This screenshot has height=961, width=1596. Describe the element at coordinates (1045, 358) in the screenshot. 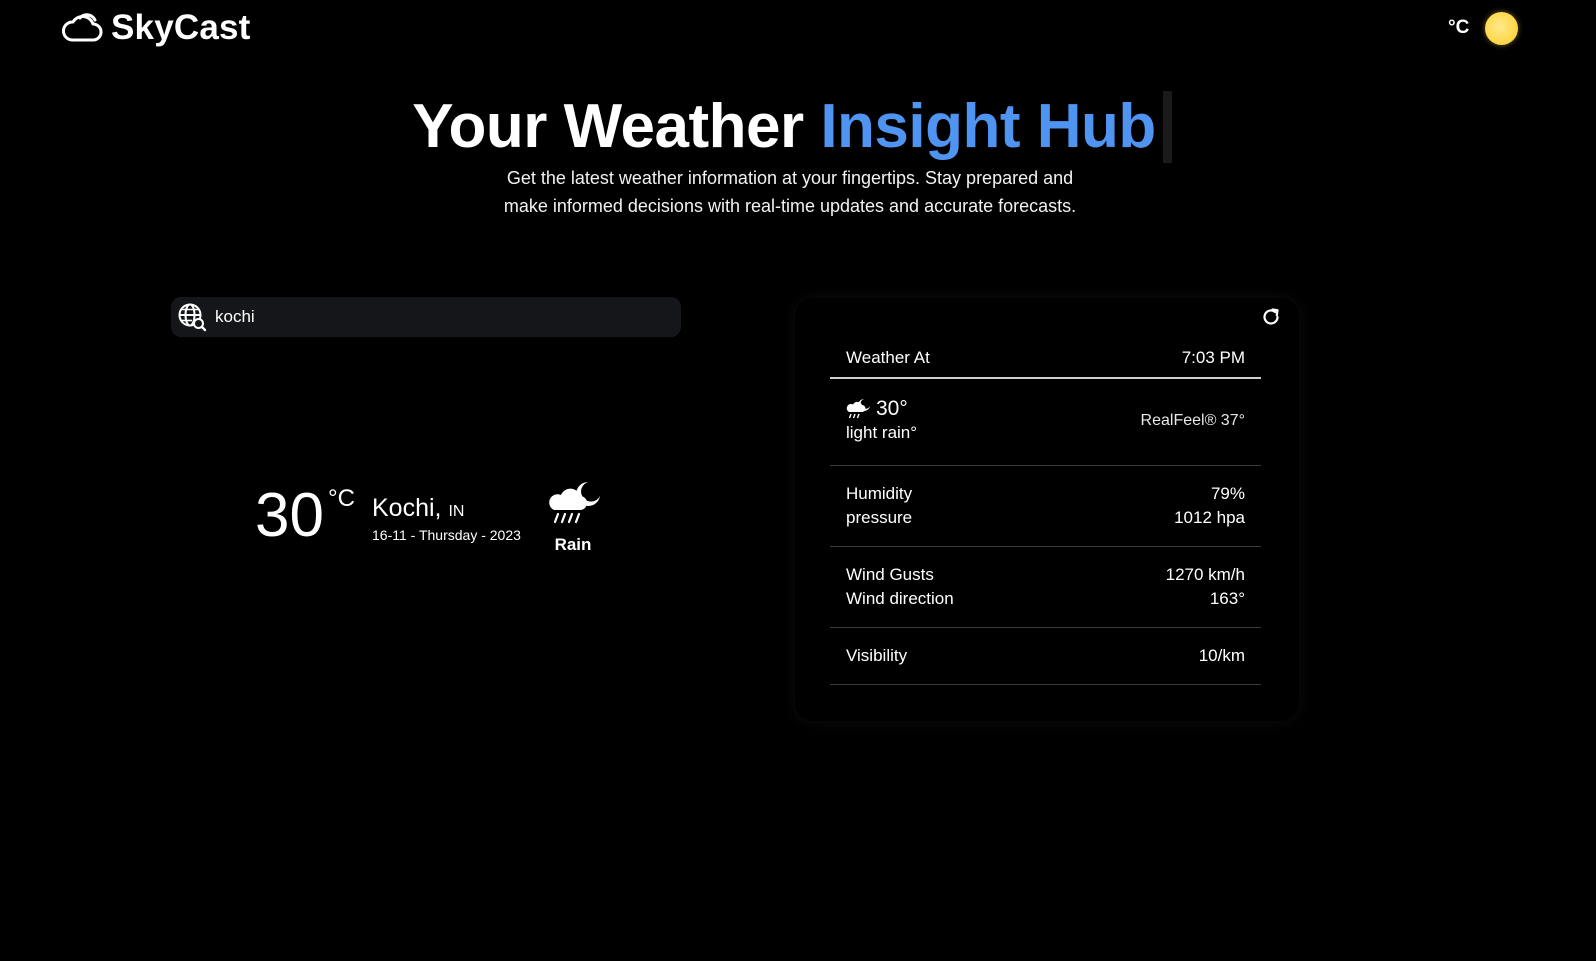

I see `weather-at-row: Weather At 7:03 PM` at that location.